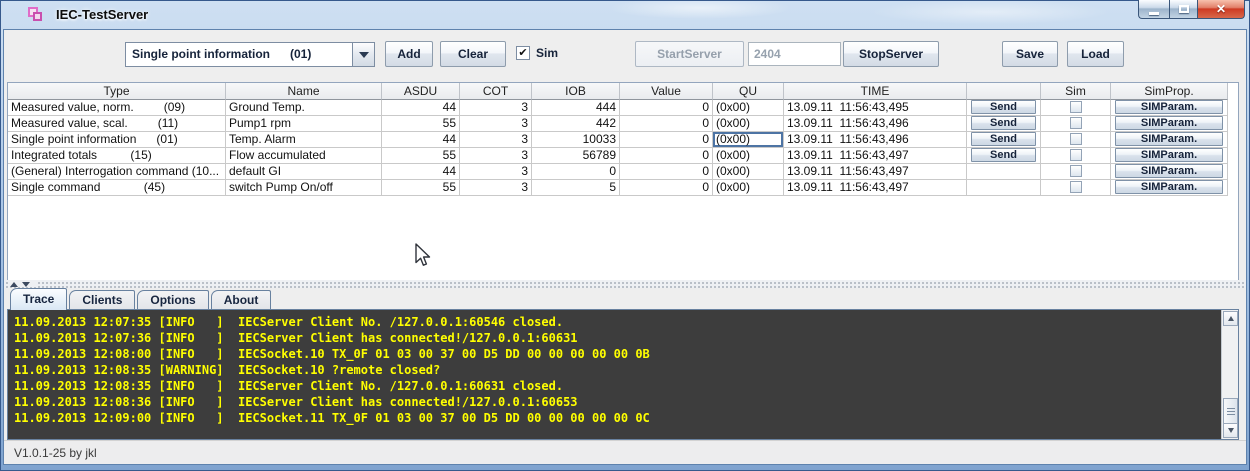  What do you see at coordinates (241, 300) in the screenshot?
I see `tab-about: About` at bounding box center [241, 300].